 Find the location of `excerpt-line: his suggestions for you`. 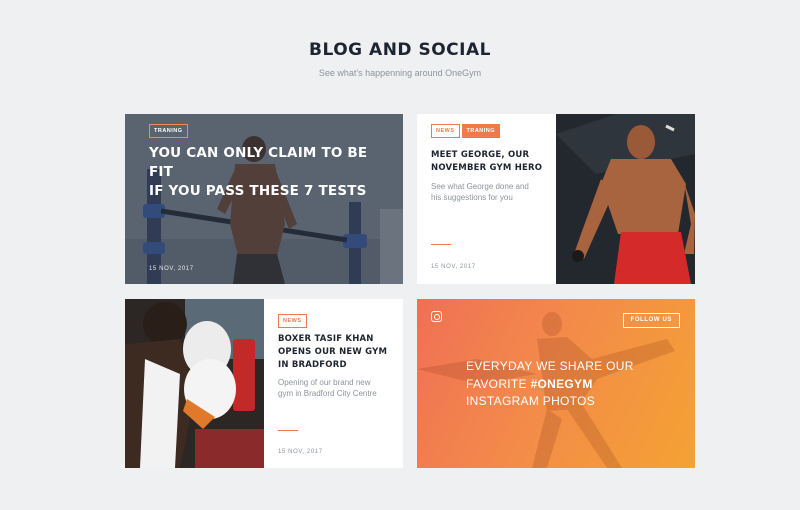

excerpt-line: his suggestions for you is located at coordinates (472, 197).